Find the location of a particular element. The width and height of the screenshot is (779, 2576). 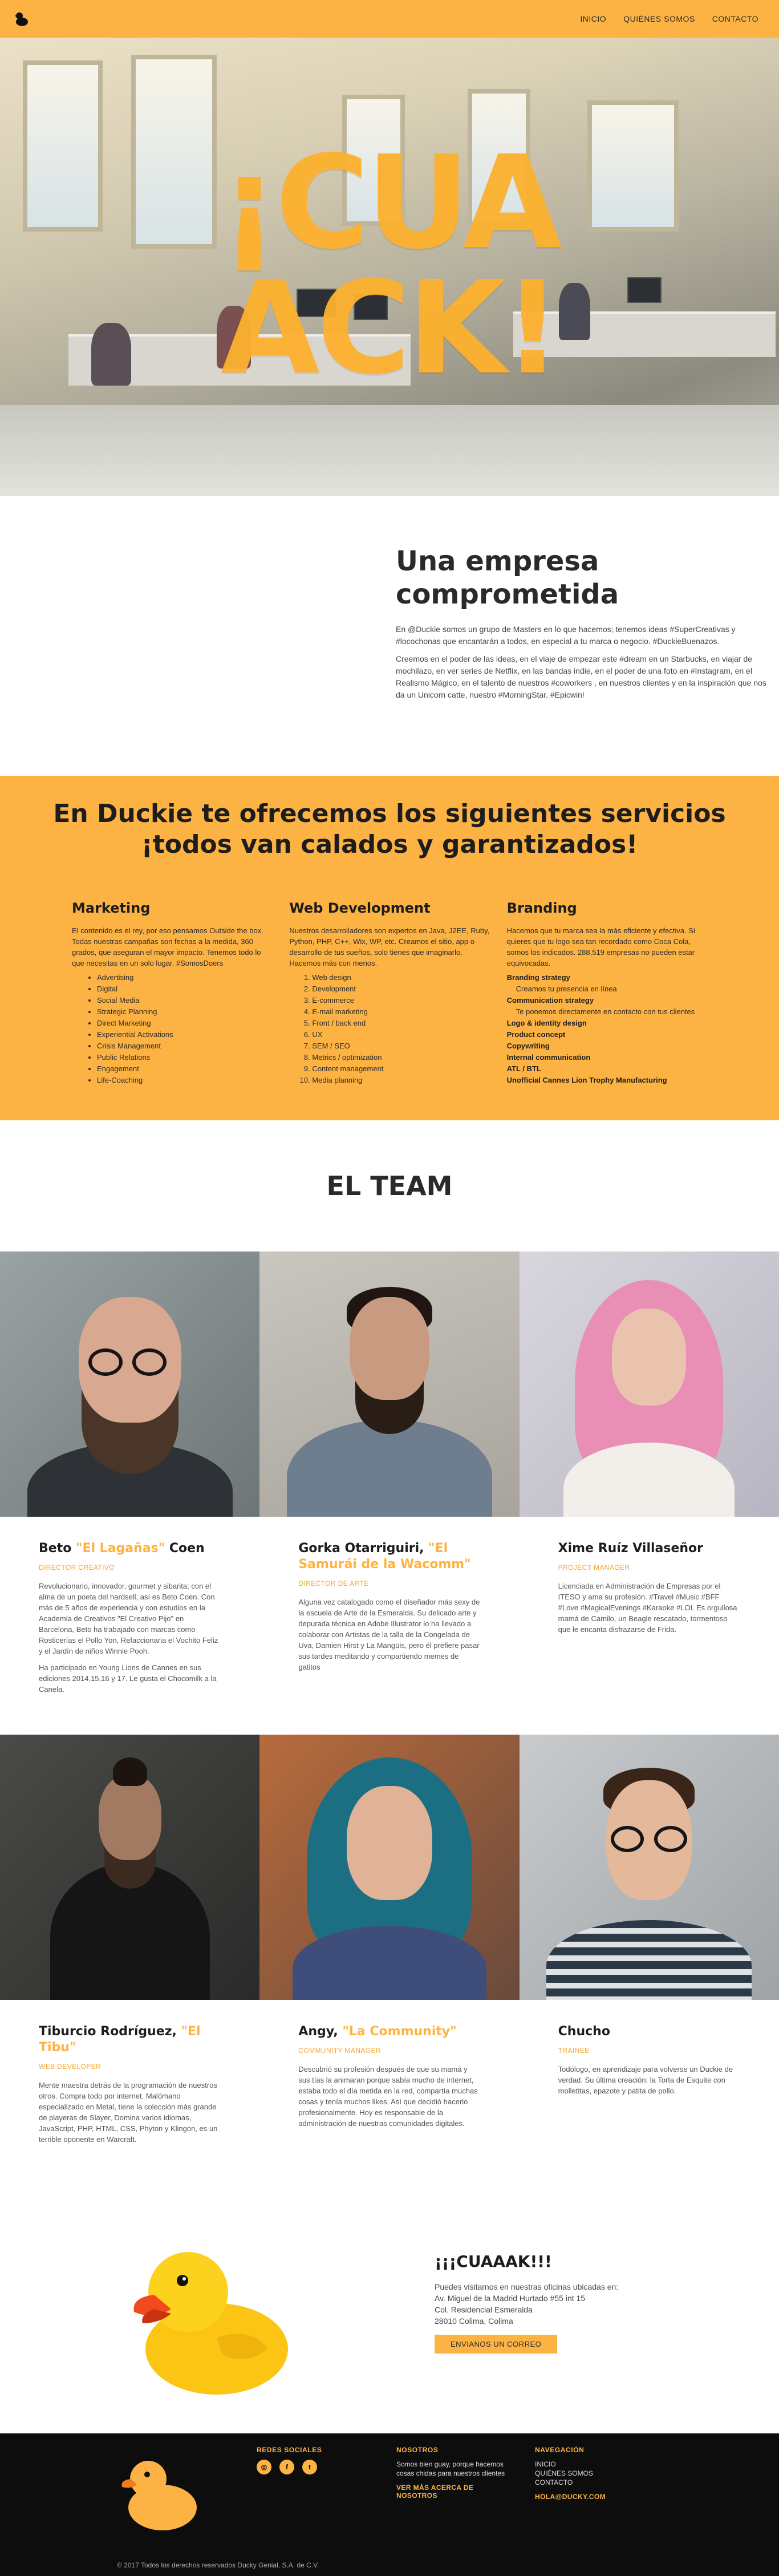

nav-item-quienes-somos: QUIÉNES SOMOS is located at coordinates (659, 18).